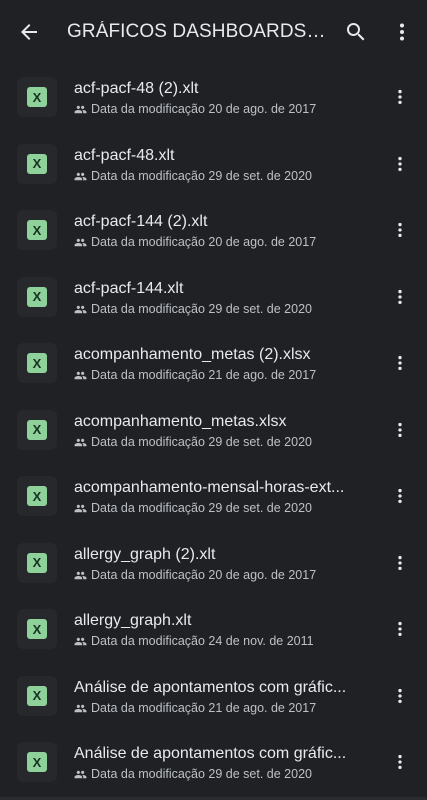 This screenshot has width=427, height=800. I want to click on back-button, so click(29, 32).